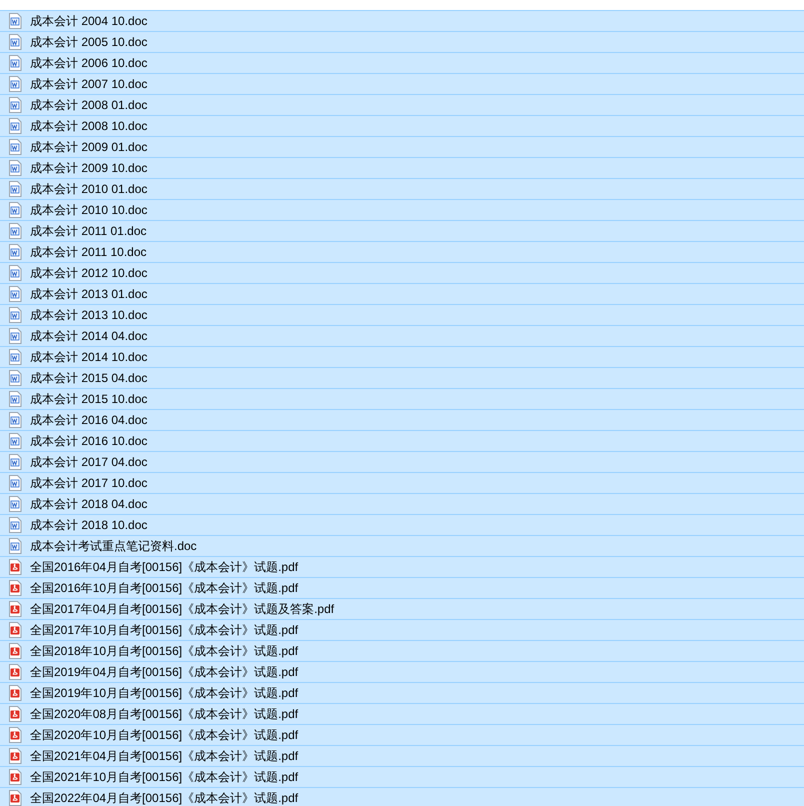  Describe the element at coordinates (402, 461) in the screenshot. I see `file-row: 成本会计 2017 04.doc` at that location.